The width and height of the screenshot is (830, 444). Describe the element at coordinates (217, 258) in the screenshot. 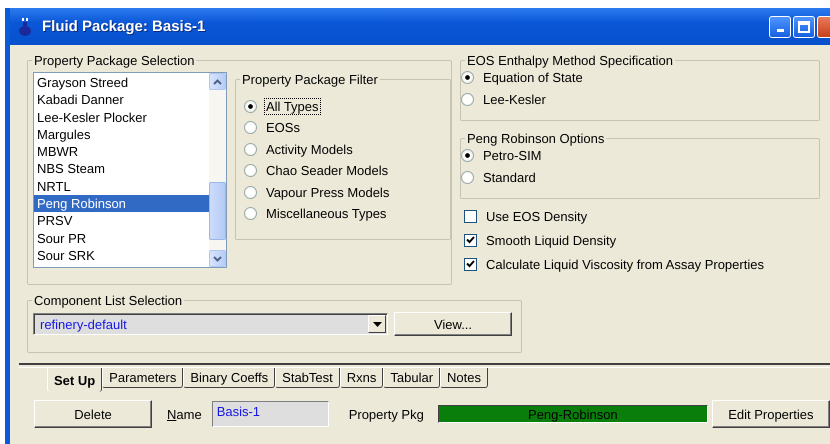

I see `scroll-down-button` at that location.